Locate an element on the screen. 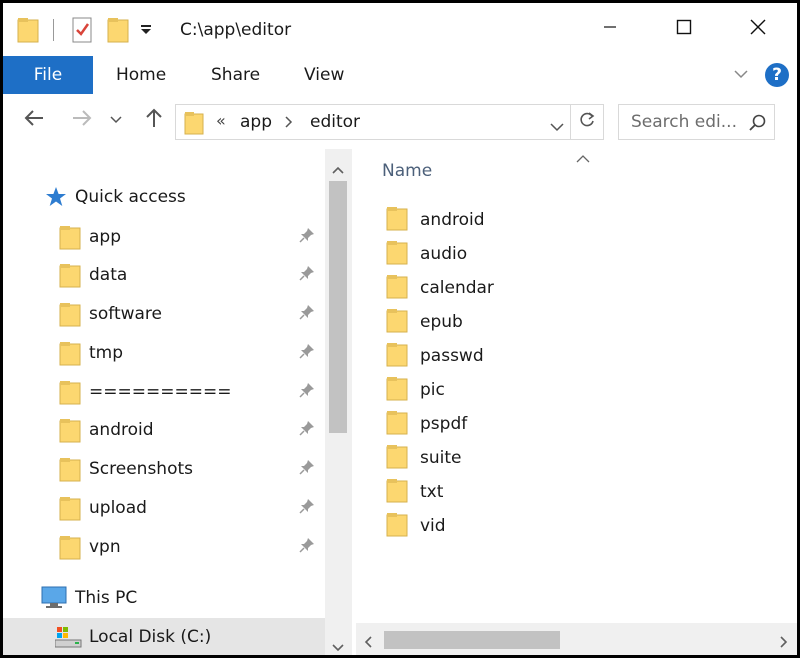  tab-share: Share is located at coordinates (235, 75).